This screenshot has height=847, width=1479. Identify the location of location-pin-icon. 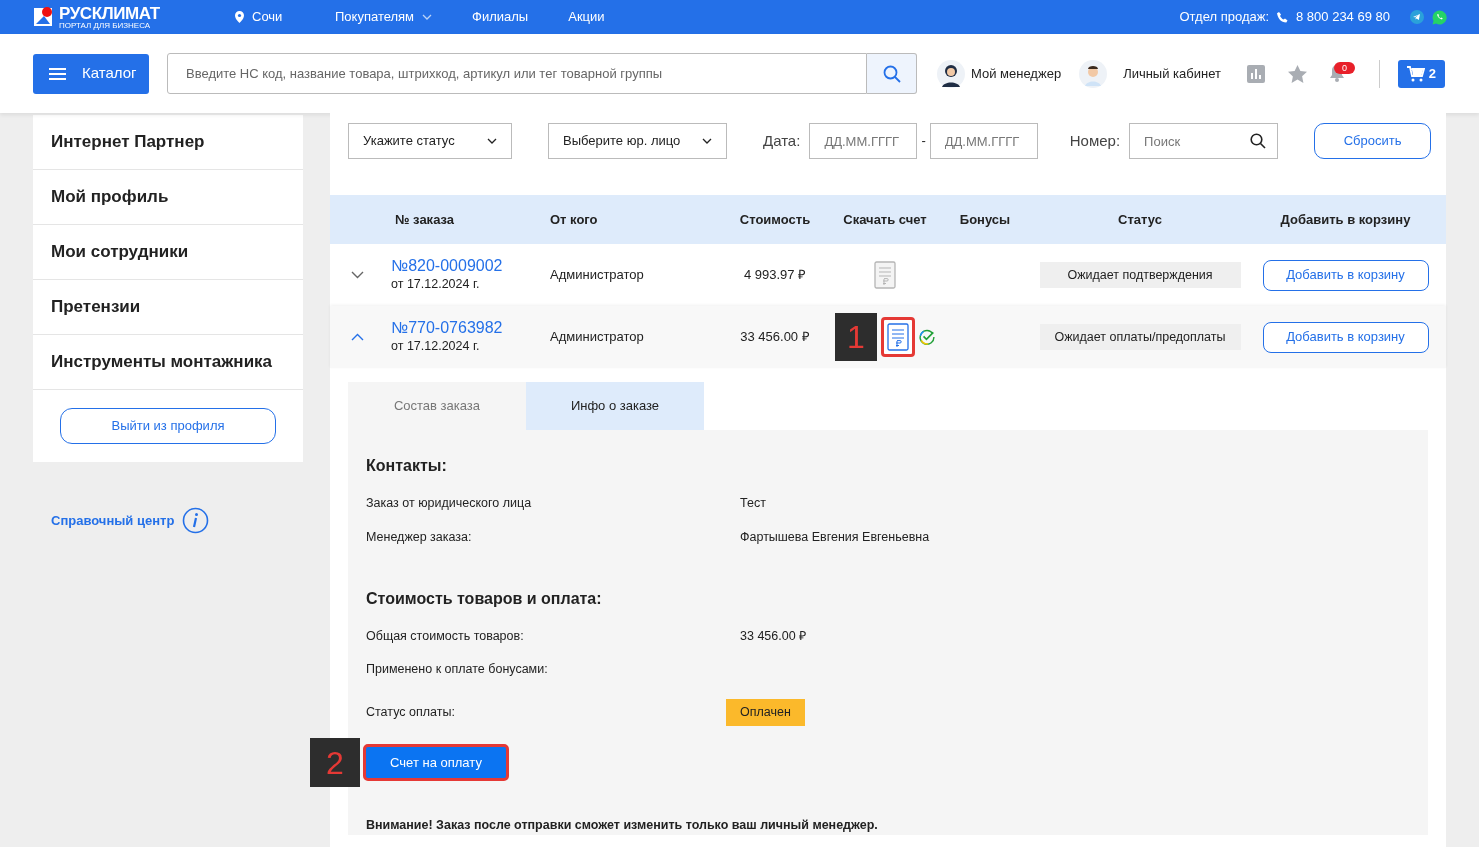
(239, 17).